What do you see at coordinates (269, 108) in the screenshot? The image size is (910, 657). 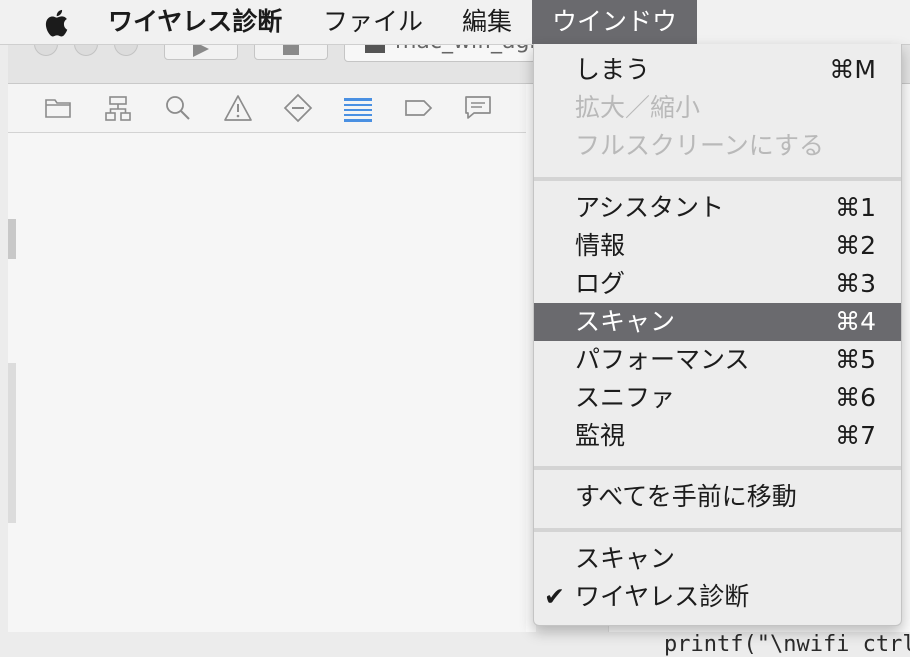 I see `navigator-selector-bar` at bounding box center [269, 108].